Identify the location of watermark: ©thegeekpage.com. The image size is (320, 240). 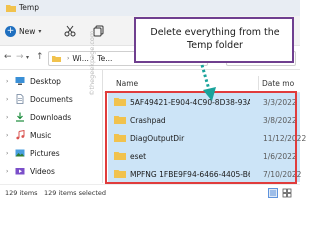
(92, 63).